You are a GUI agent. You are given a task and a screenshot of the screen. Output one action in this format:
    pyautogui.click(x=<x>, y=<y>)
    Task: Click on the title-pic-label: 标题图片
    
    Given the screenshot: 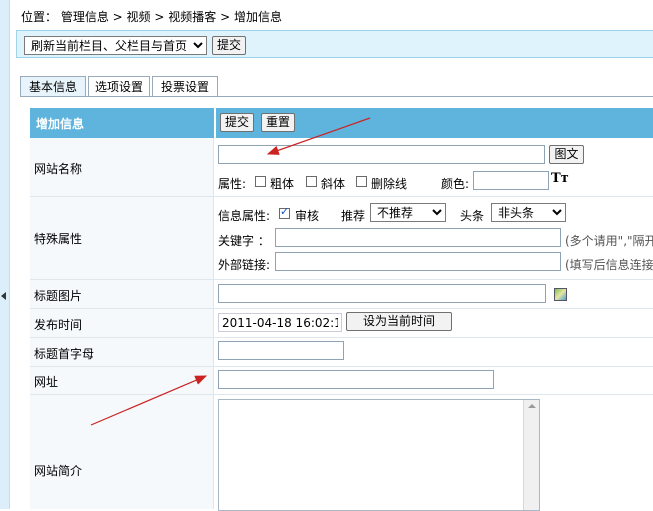 What is the action you would take?
    pyautogui.click(x=58, y=296)
    